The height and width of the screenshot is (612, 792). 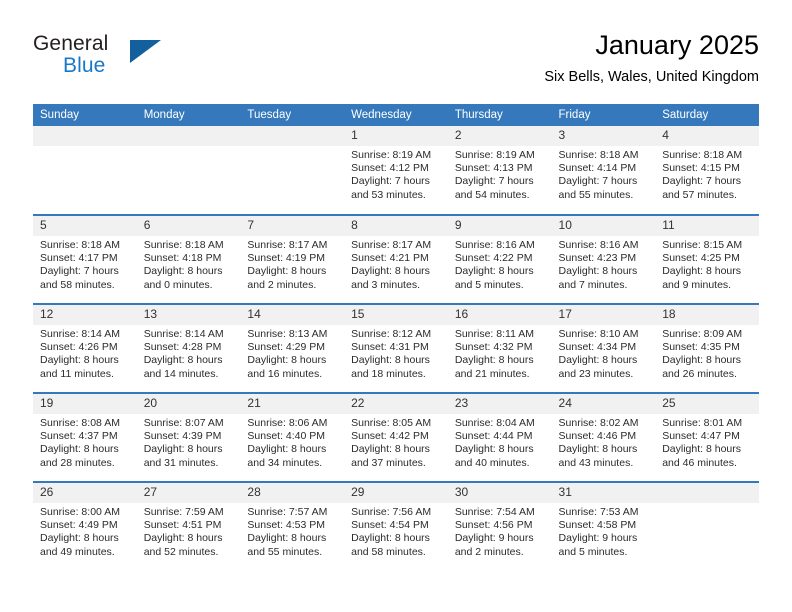 What do you see at coordinates (85, 226) in the screenshot?
I see `day-number: 5` at bounding box center [85, 226].